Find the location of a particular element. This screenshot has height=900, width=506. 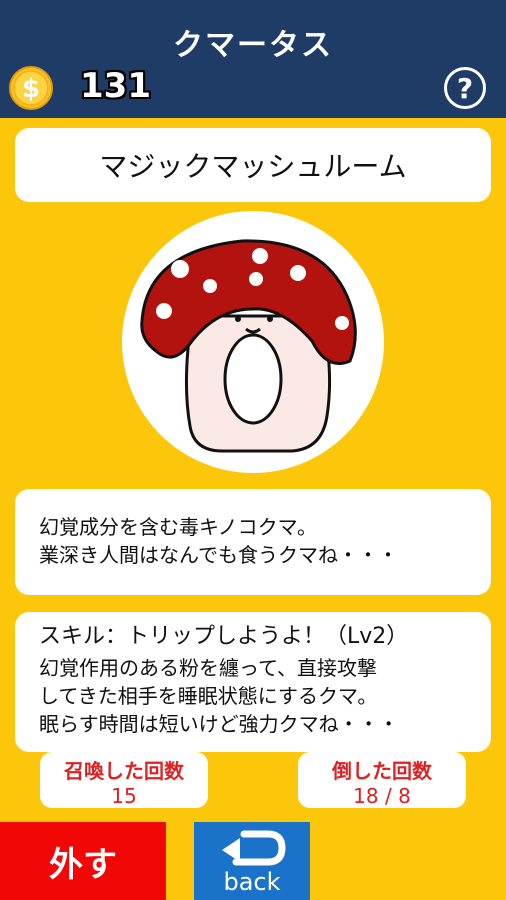

summon-count-panel: 召喚した回数 15 is located at coordinates (124, 780).